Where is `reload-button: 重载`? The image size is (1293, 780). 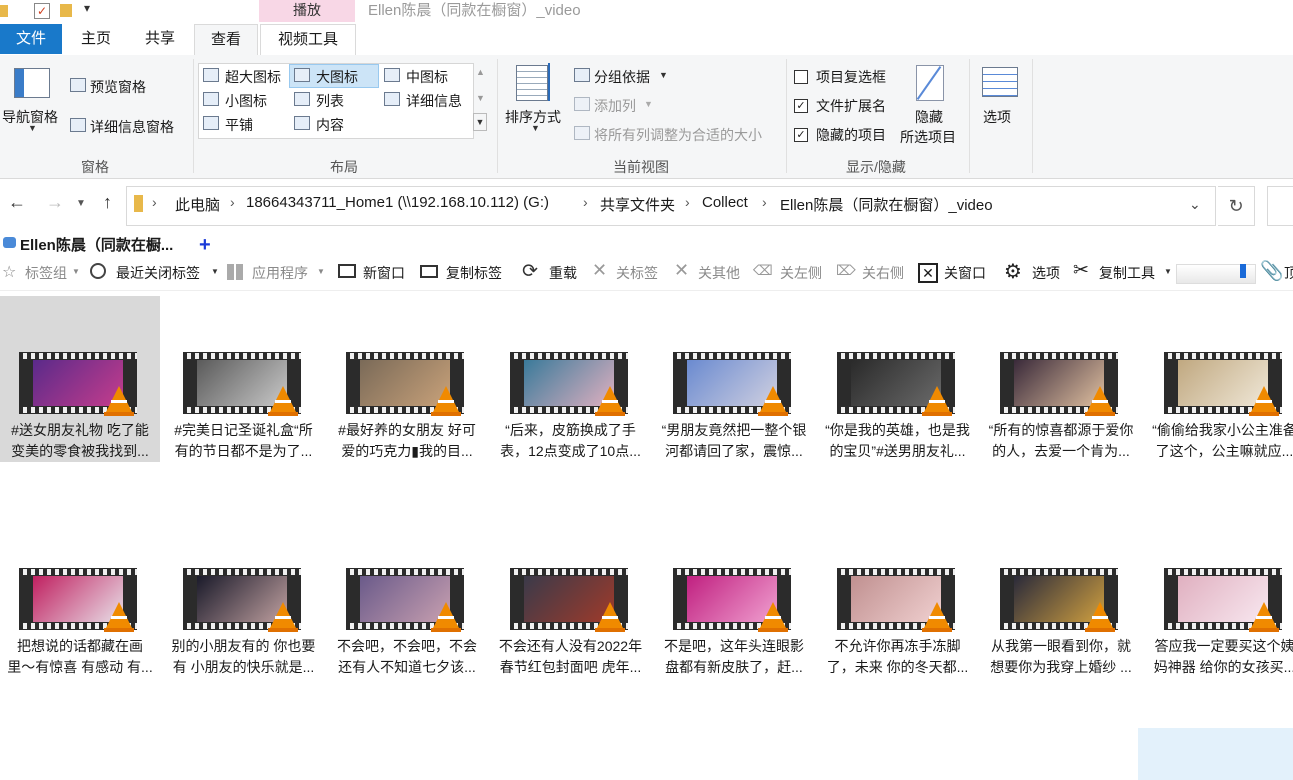 reload-button: 重载 is located at coordinates (563, 273).